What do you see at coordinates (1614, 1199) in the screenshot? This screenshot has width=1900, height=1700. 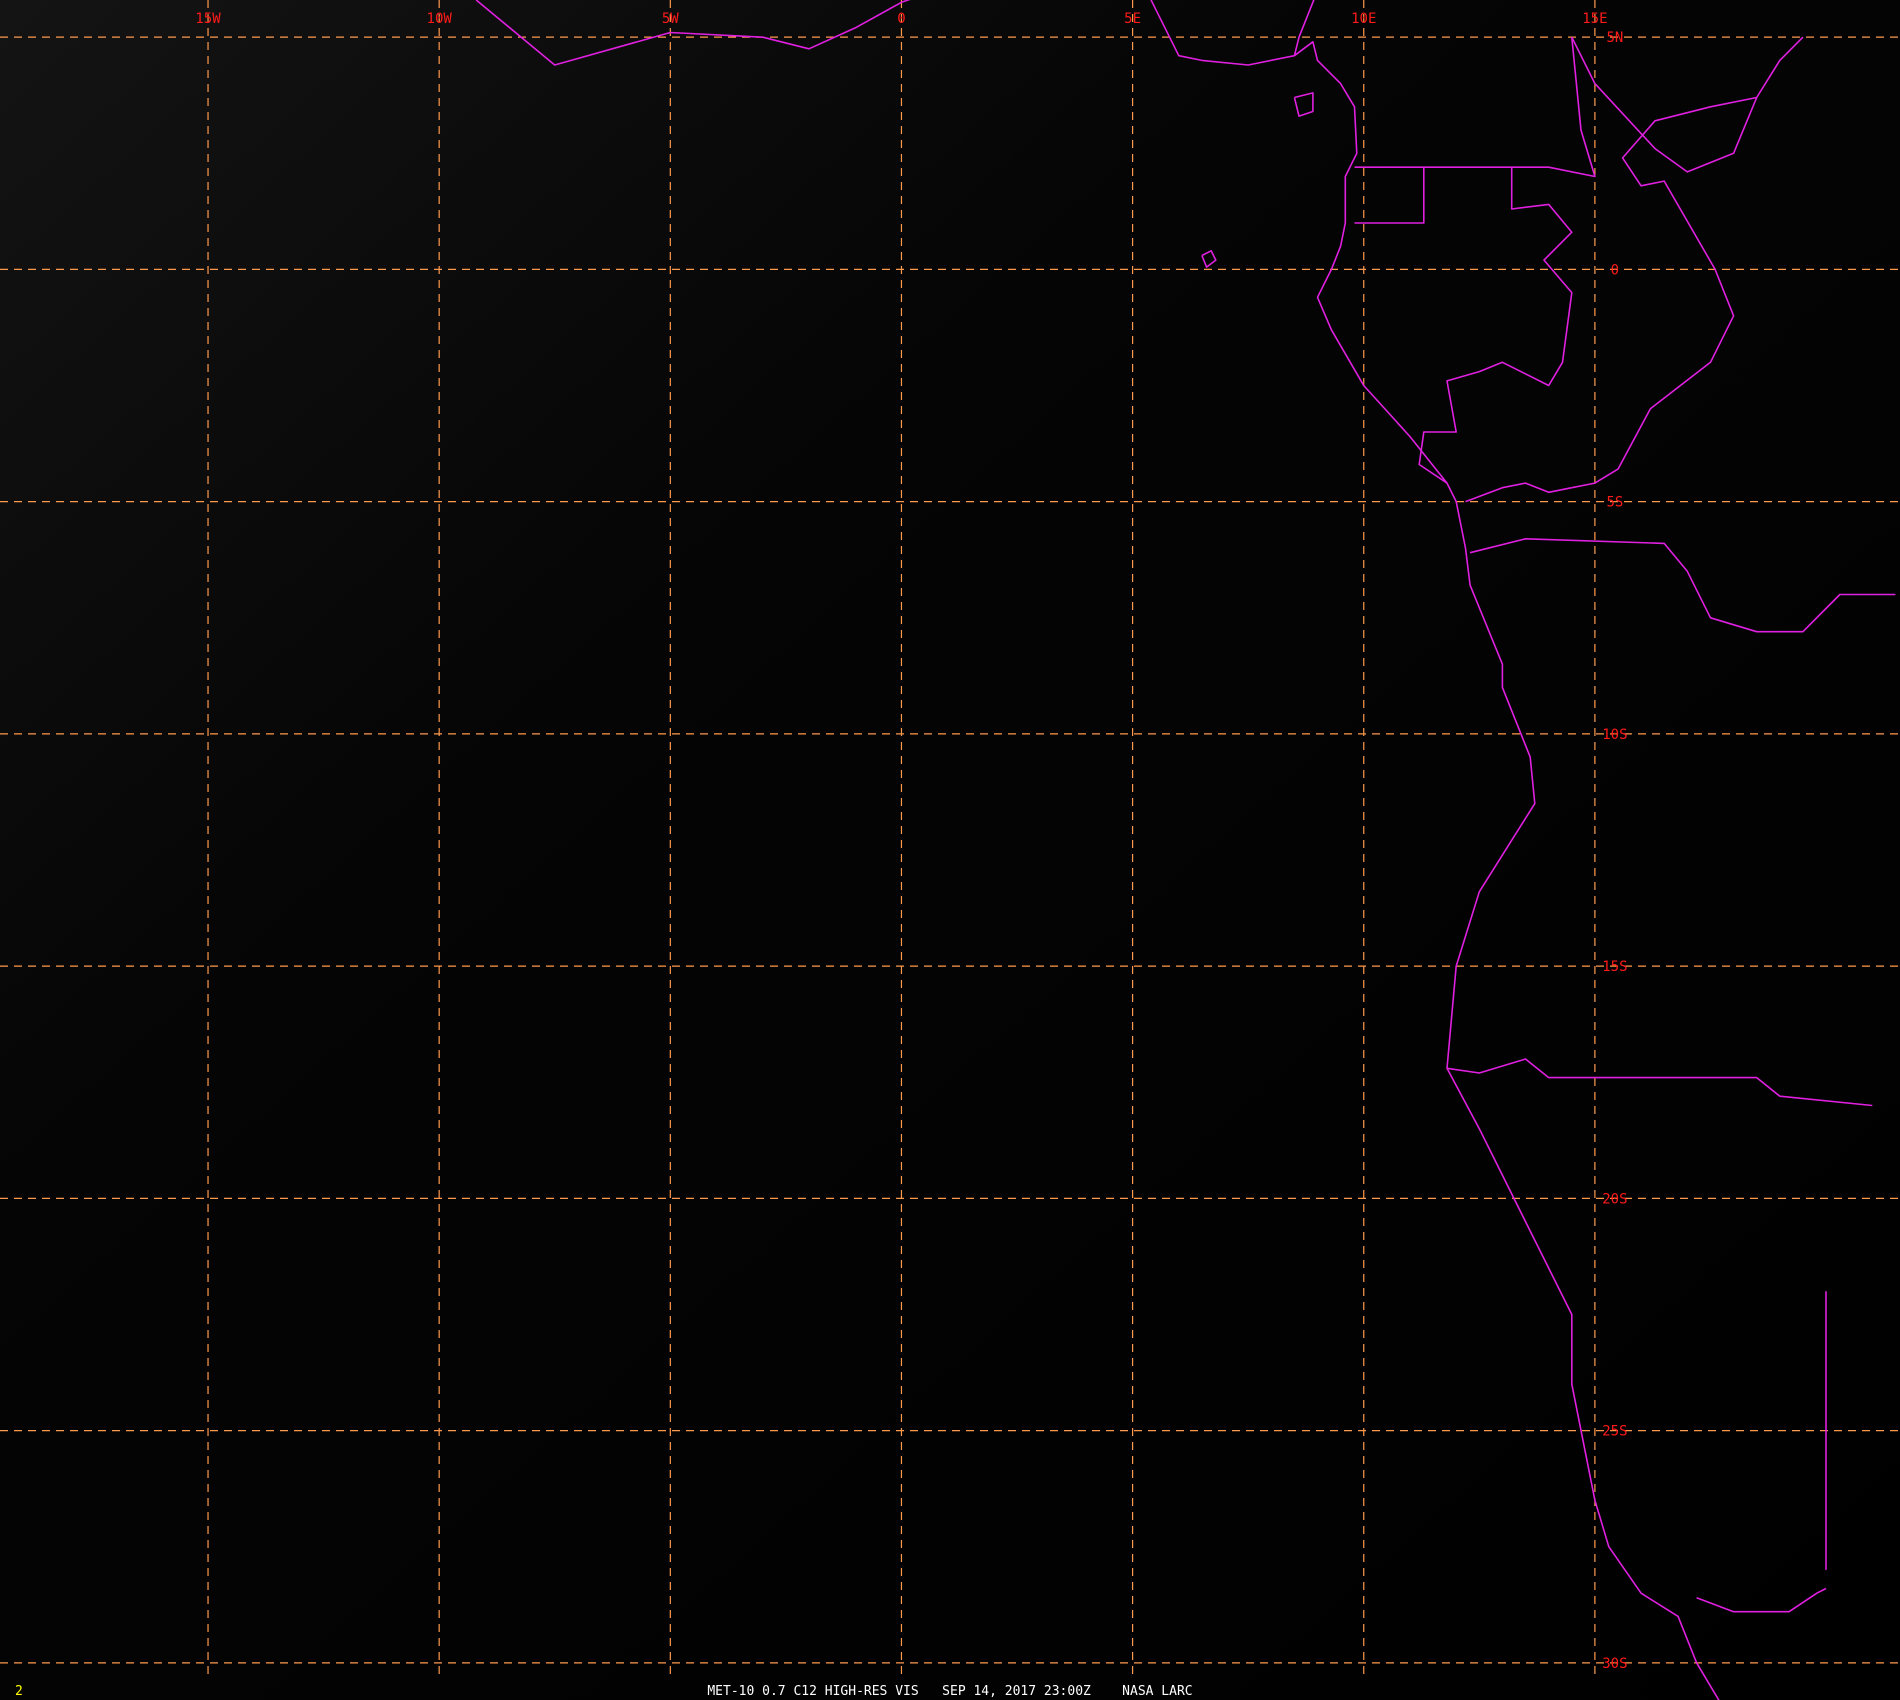 I see `latitude-label: 20S` at bounding box center [1614, 1199].